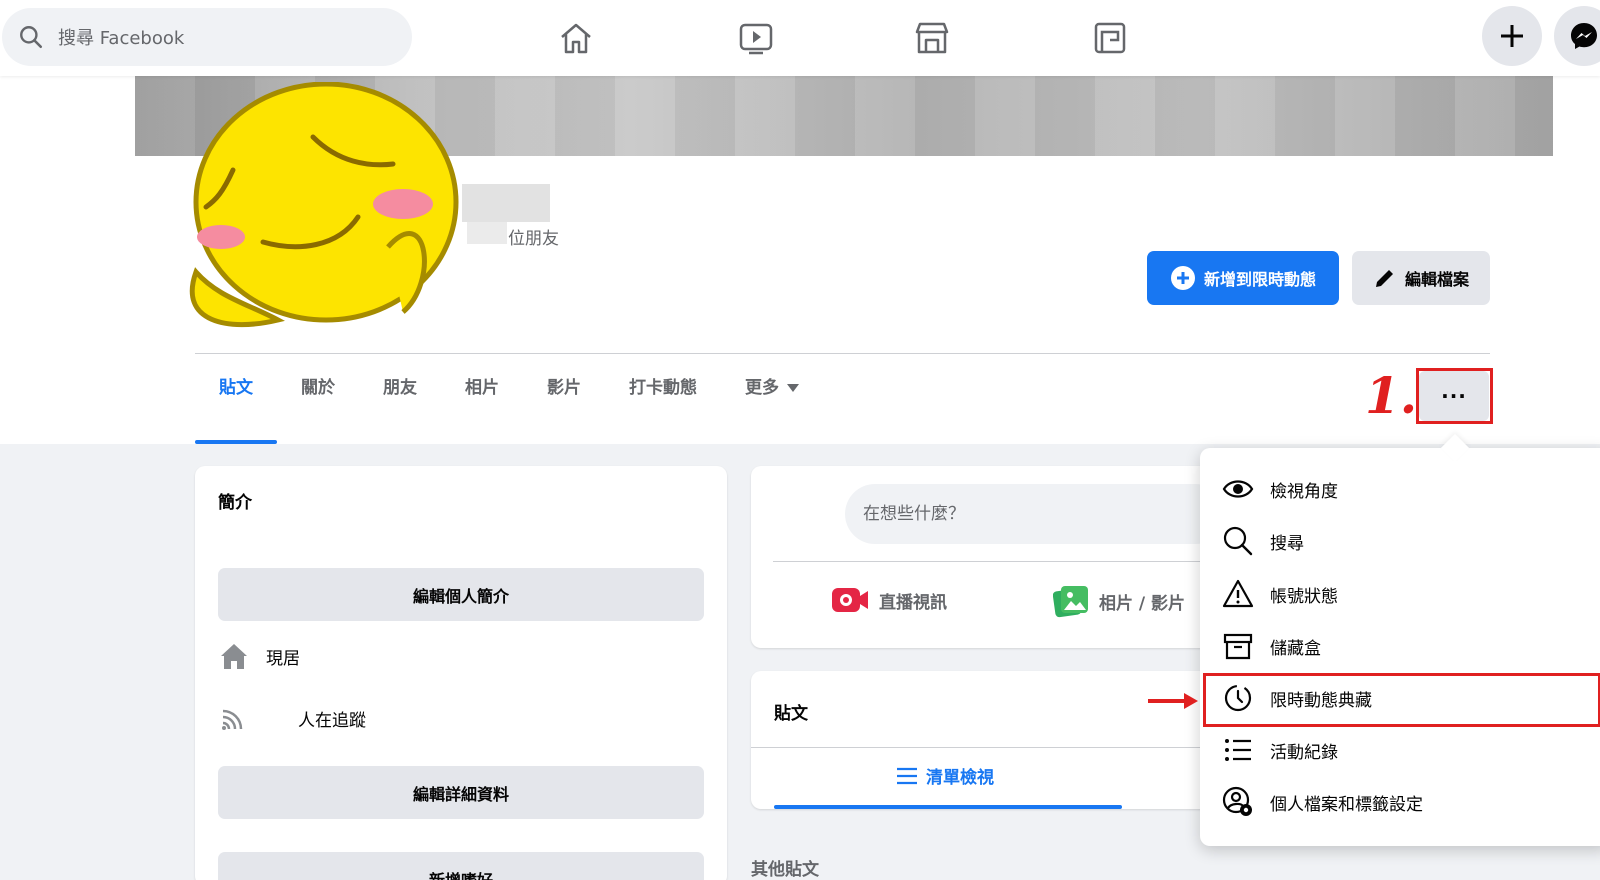 This screenshot has width=1600, height=880. I want to click on composer-divider, so click(988, 561).